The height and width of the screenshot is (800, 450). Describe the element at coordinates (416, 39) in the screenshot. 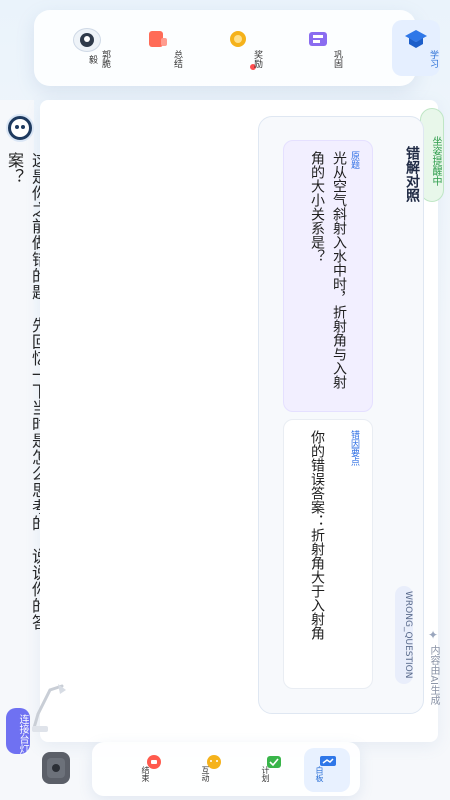

I see `study-book-icon` at that location.